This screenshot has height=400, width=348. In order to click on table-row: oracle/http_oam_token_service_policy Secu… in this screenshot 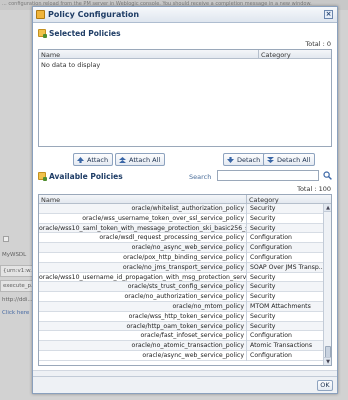, I will do `click(181, 326)`.